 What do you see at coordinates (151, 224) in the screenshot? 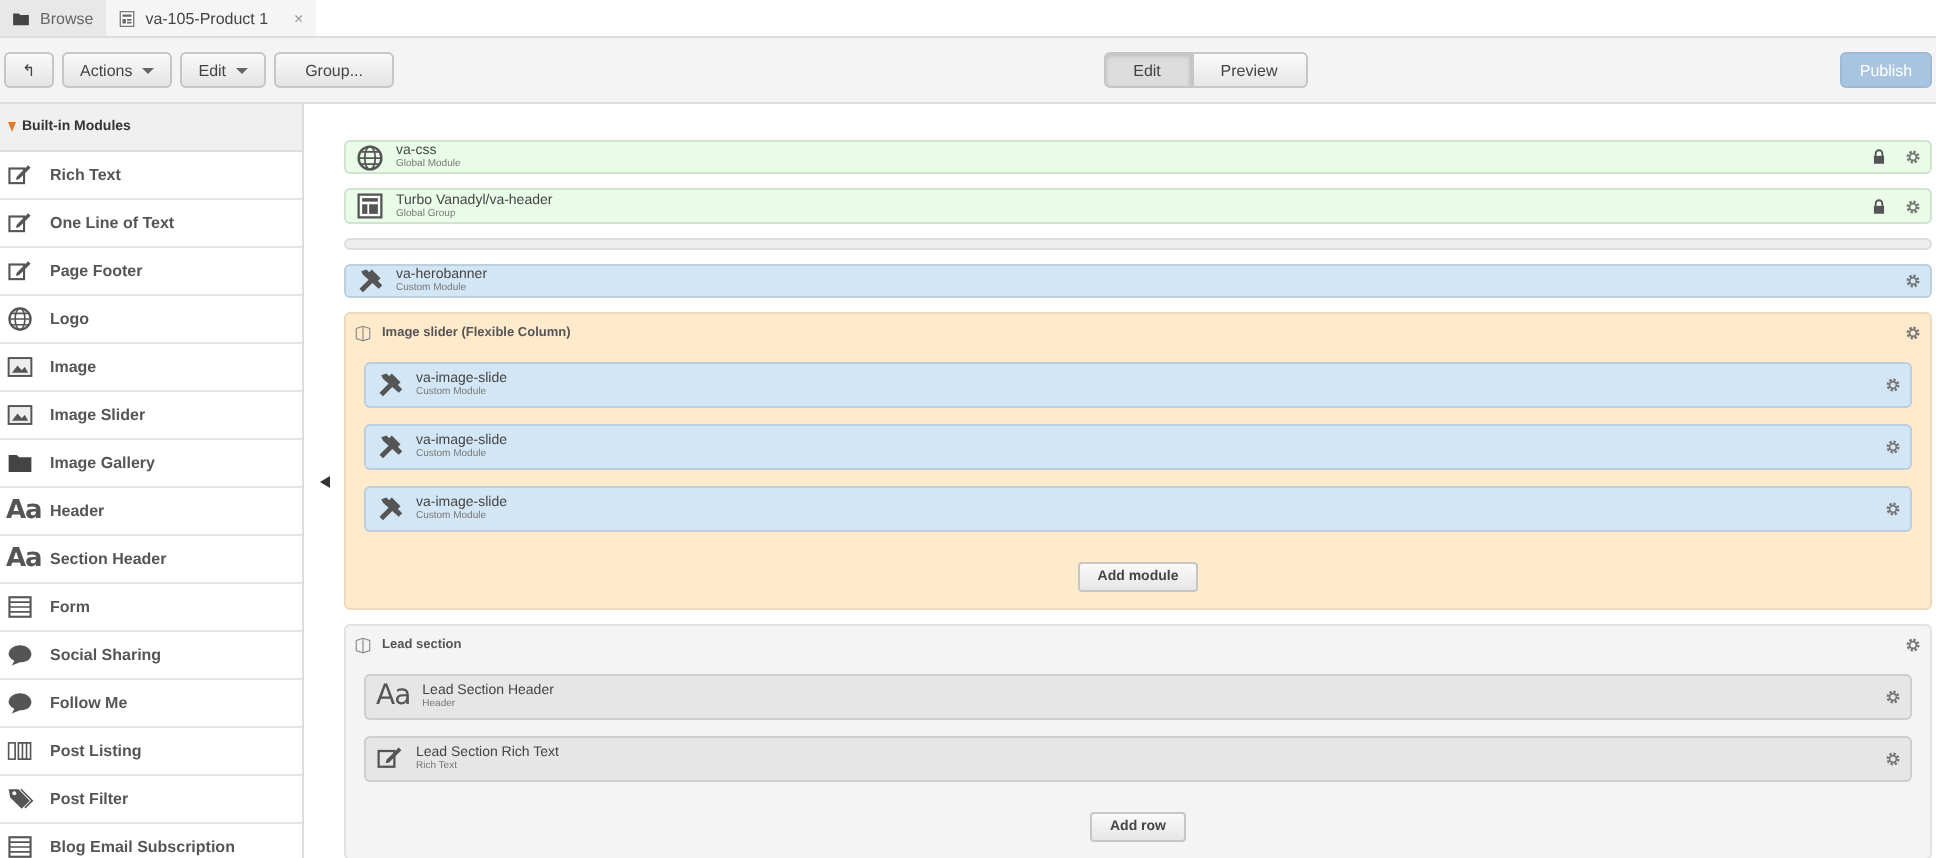
I see `sidebar-item: One Line of Text` at bounding box center [151, 224].